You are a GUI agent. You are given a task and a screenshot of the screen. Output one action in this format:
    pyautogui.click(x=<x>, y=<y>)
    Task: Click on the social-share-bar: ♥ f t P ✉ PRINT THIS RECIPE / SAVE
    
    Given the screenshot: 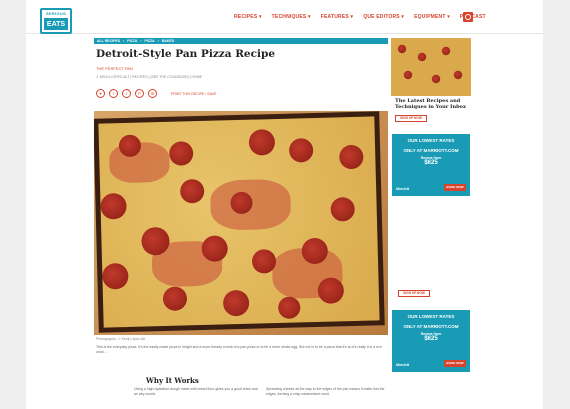 What is the action you would take?
    pyautogui.click(x=156, y=93)
    